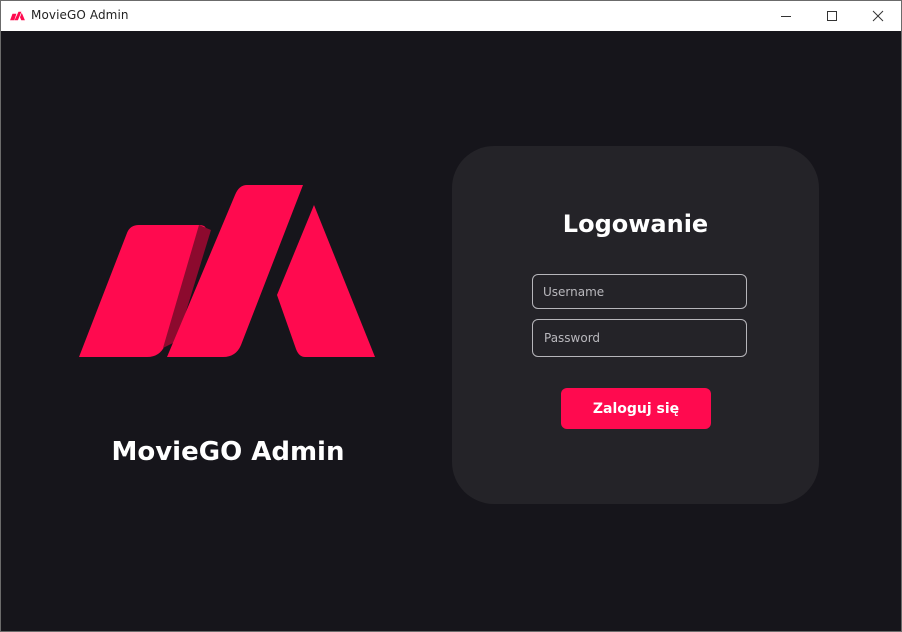 The width and height of the screenshot is (902, 632). I want to click on minimize-icon, so click(786, 16).